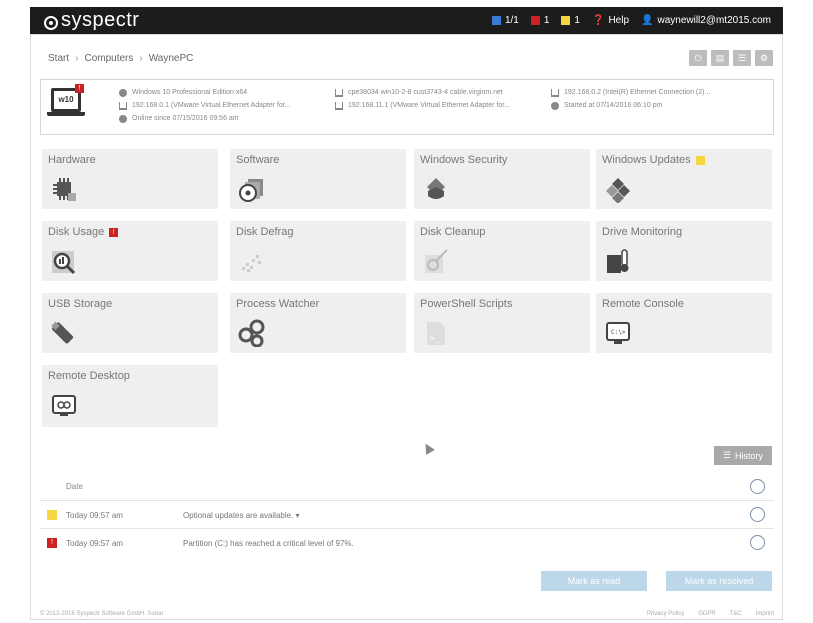  I want to click on yellow-alerts-count: 1, so click(577, 20).